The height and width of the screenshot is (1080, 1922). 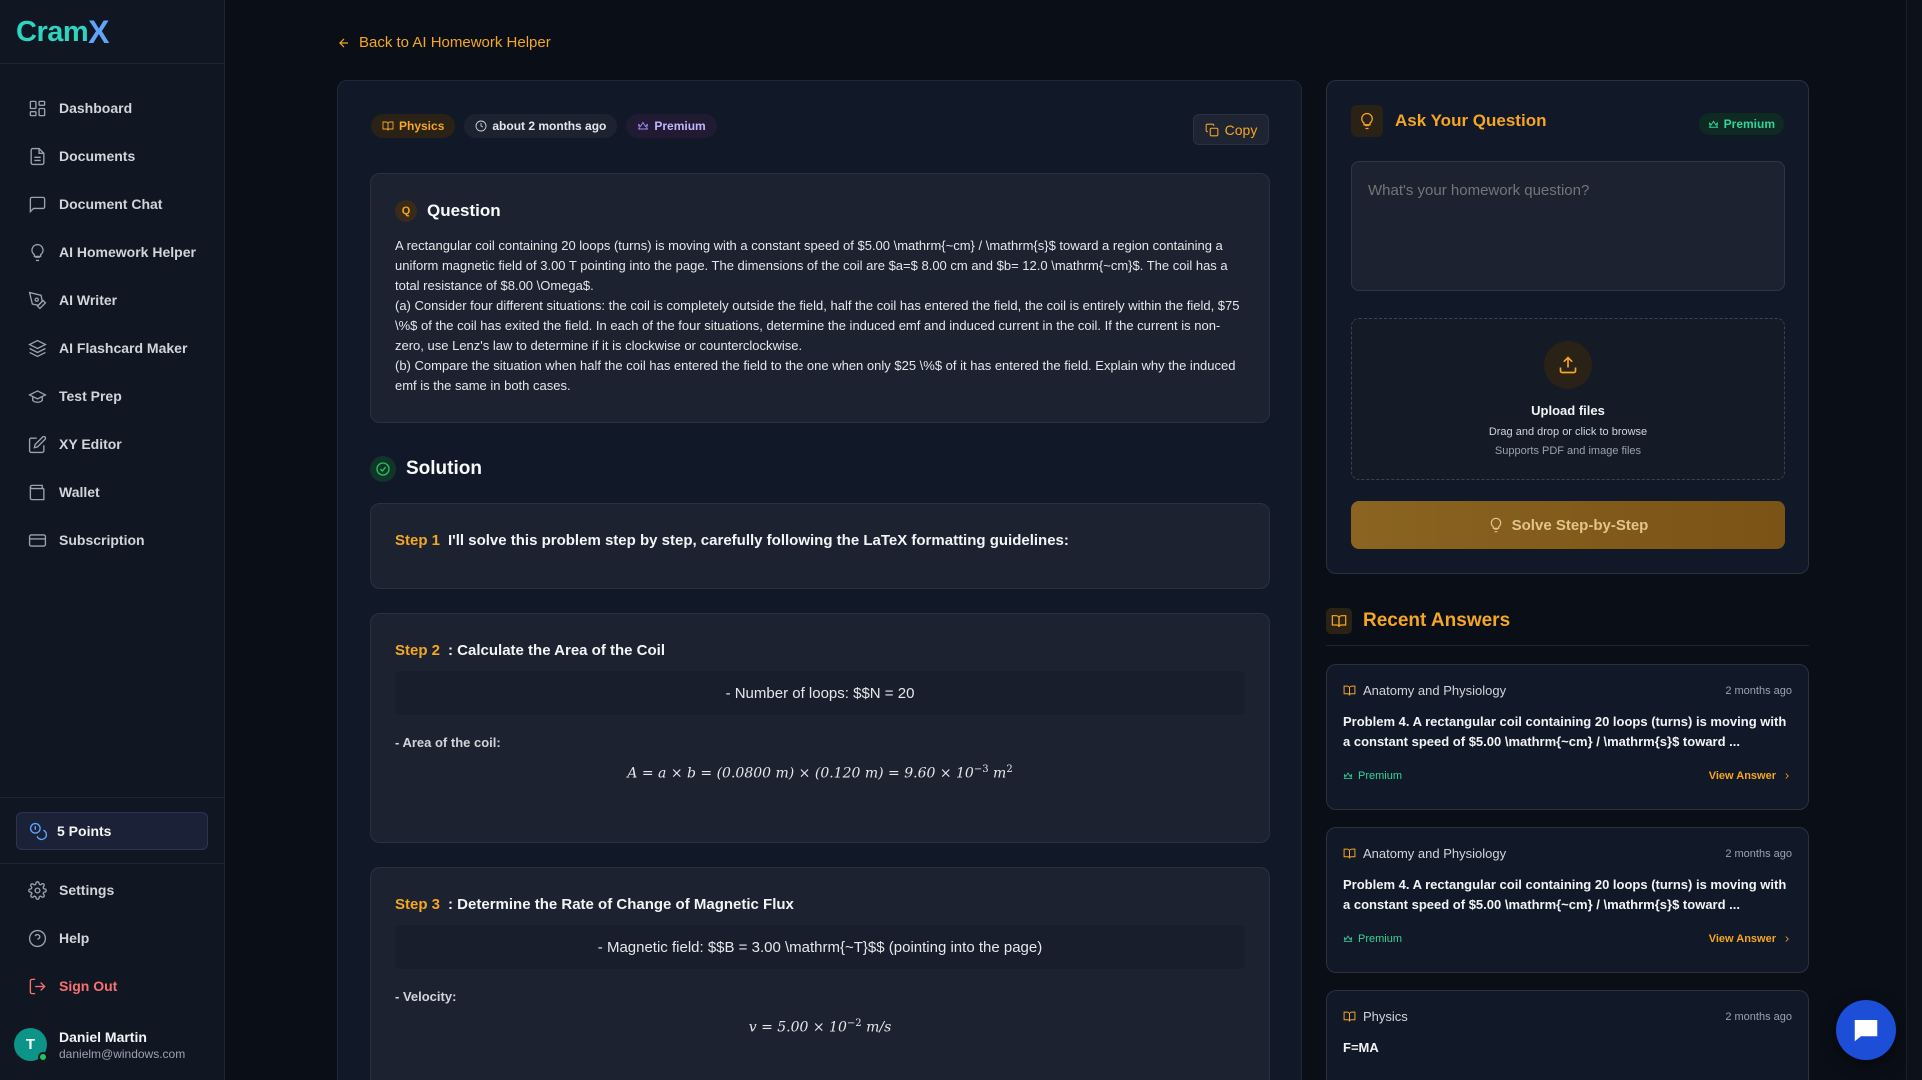 I want to click on sidebar-item-document-chat: Document Chat, so click(x=113, y=204).